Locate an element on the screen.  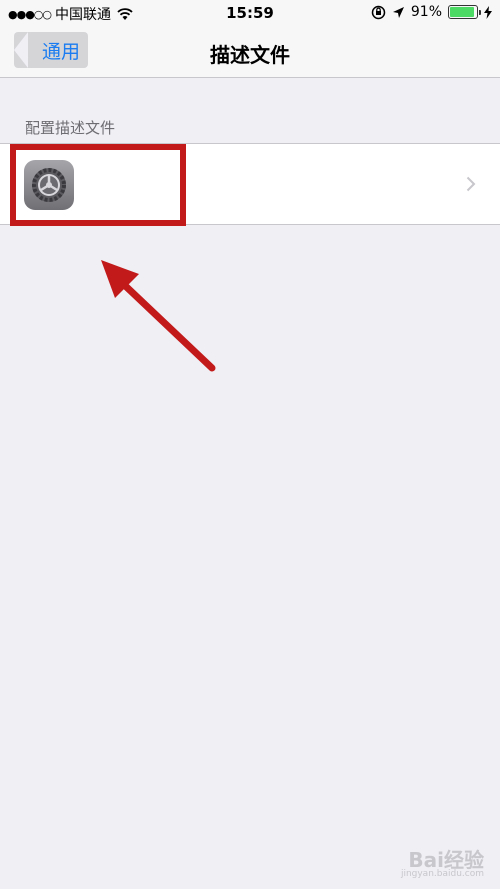
charging-bolt-icon is located at coordinates (488, 12).